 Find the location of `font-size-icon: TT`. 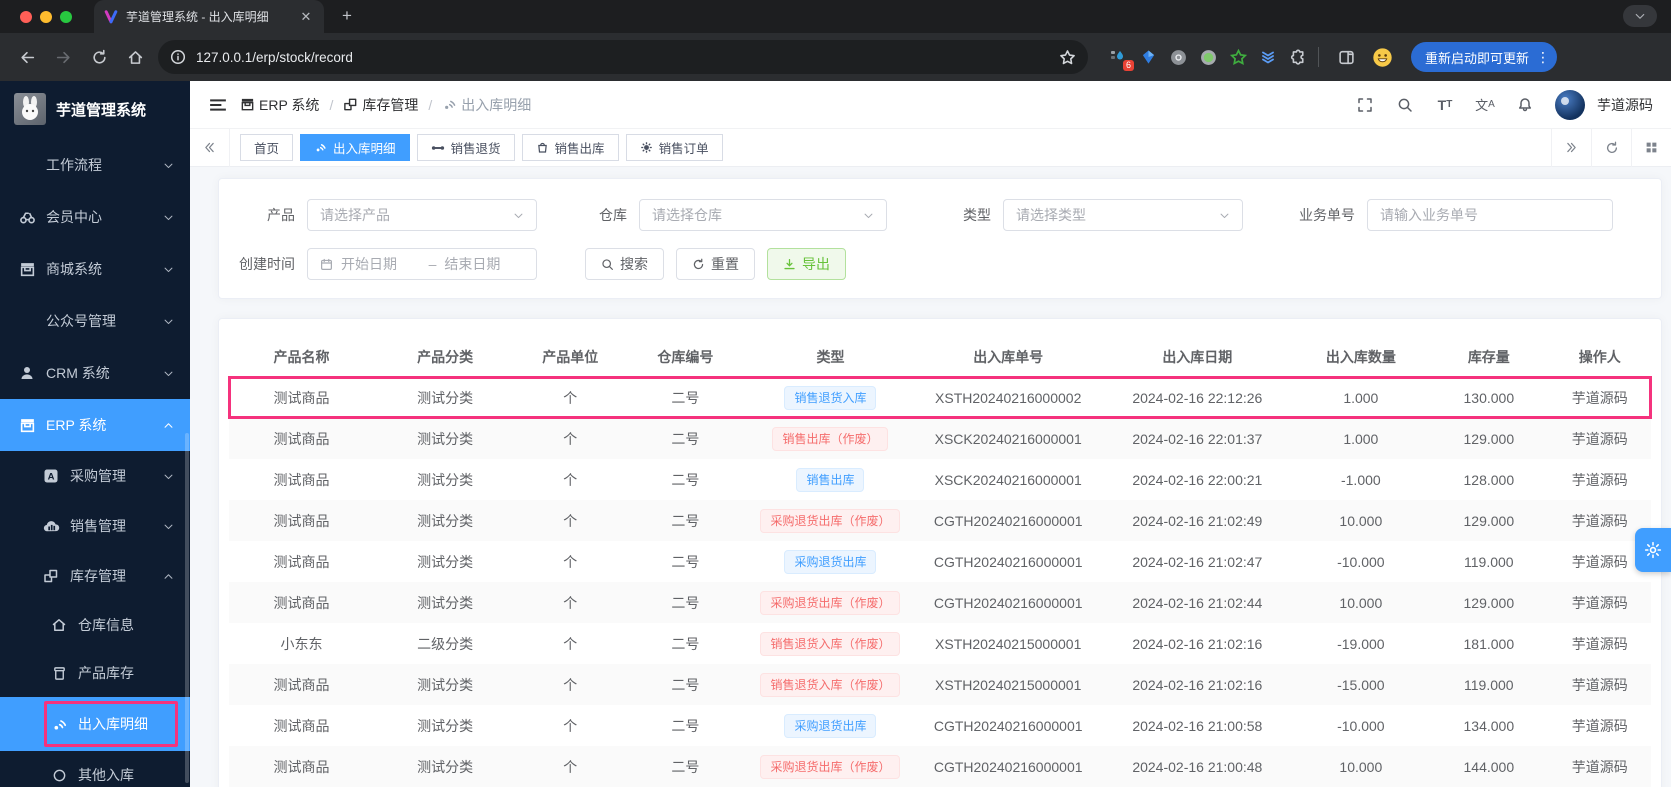

font-size-icon: TT is located at coordinates (1445, 105).